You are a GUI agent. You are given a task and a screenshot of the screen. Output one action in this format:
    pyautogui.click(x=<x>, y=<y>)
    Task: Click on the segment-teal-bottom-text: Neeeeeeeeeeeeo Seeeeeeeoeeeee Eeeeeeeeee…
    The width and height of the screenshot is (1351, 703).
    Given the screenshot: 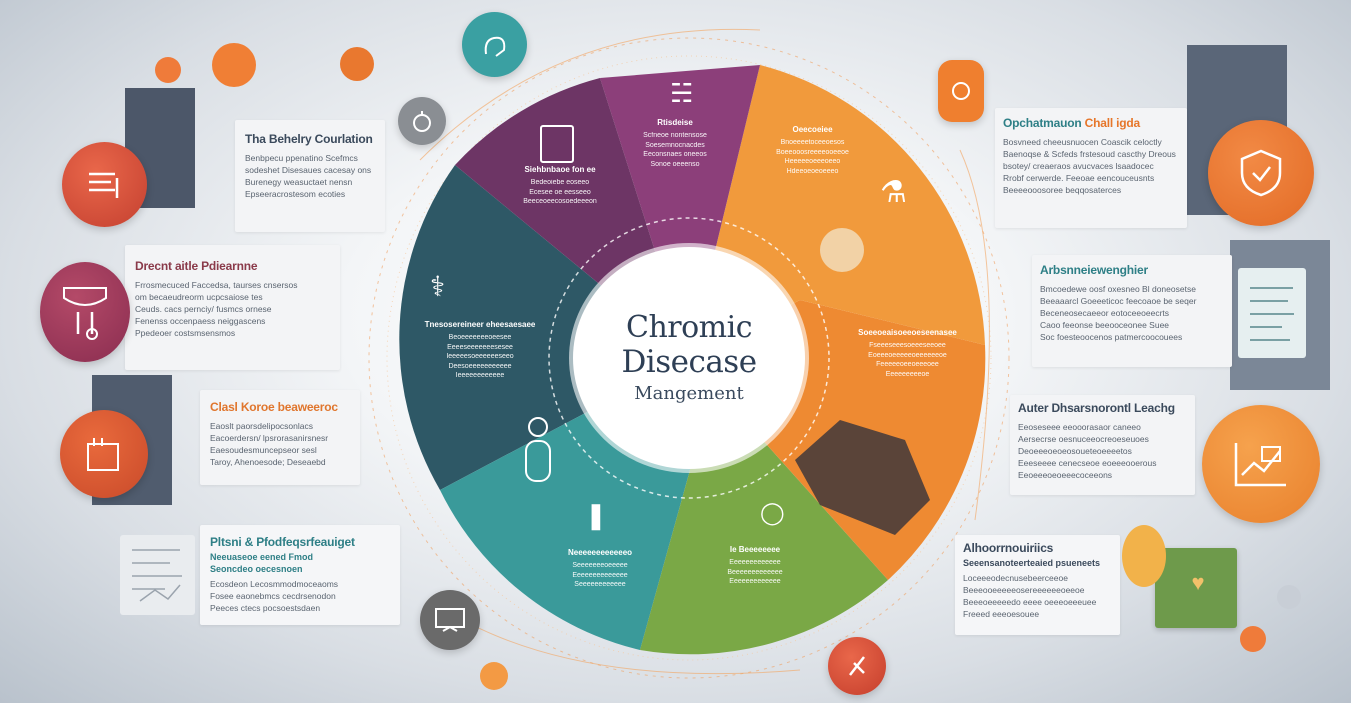 What is the action you would take?
    pyautogui.click(x=600, y=569)
    